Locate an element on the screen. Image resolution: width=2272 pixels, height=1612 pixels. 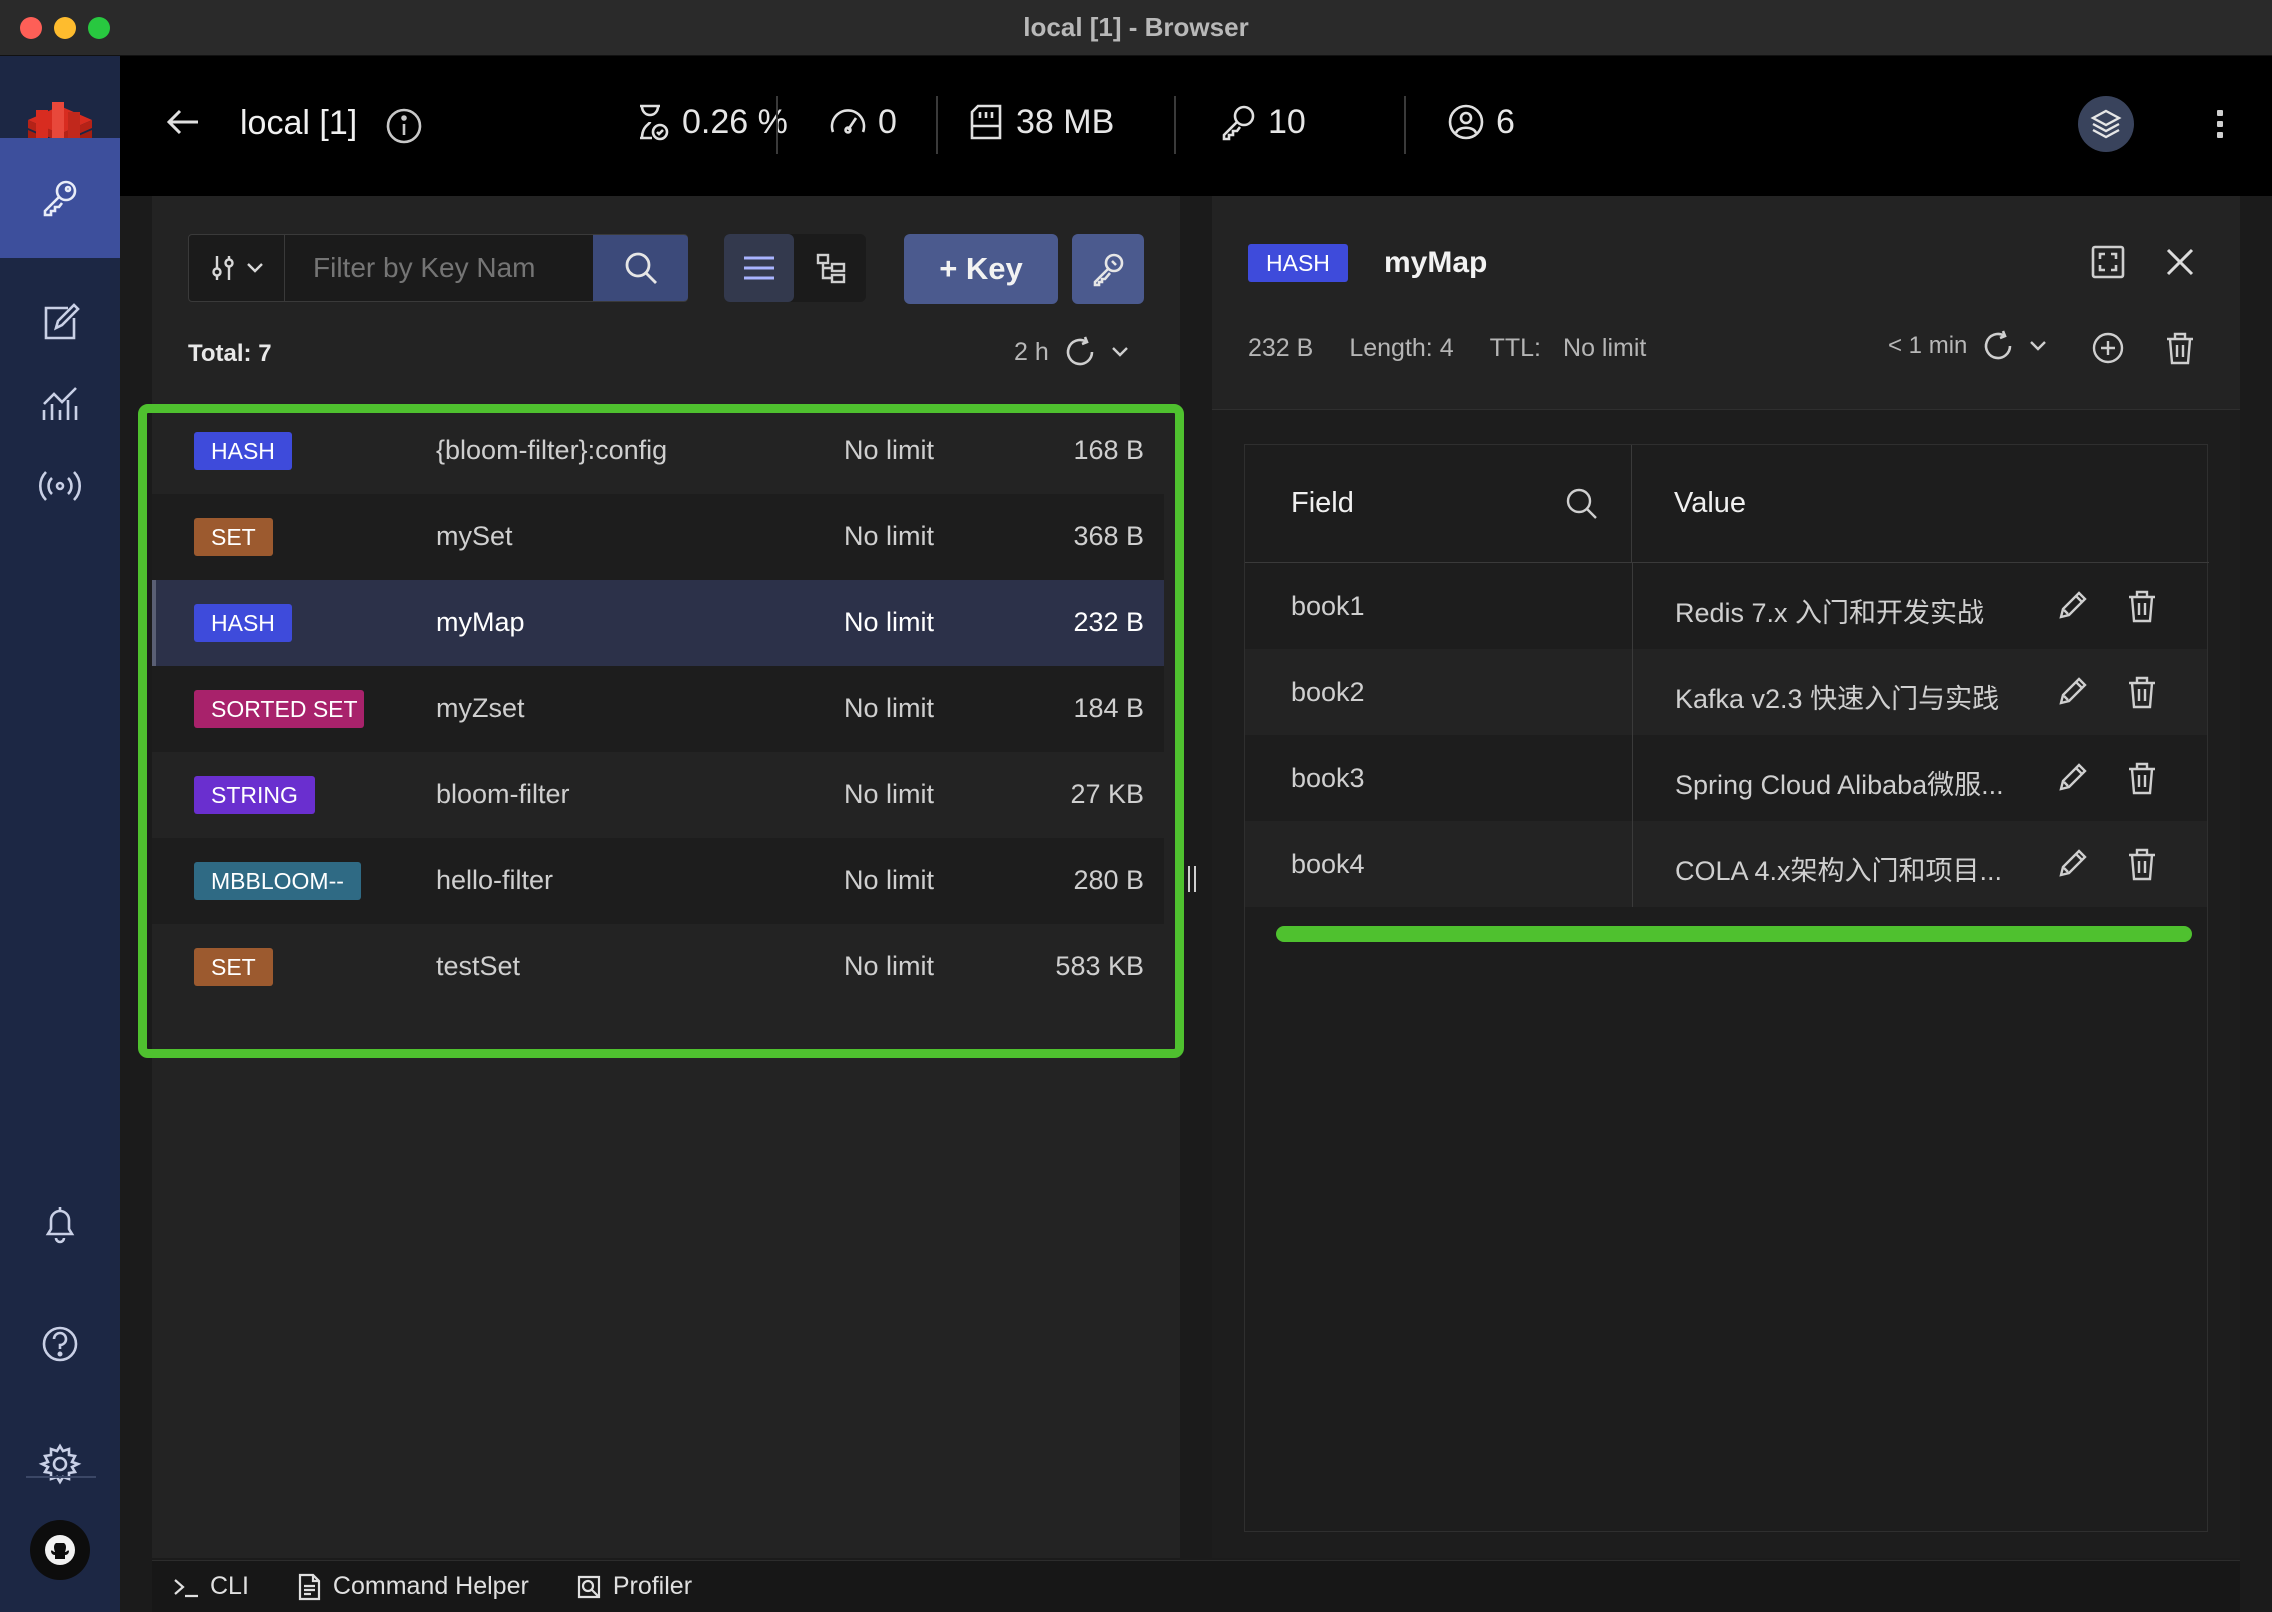
info-icon is located at coordinates (404, 126).